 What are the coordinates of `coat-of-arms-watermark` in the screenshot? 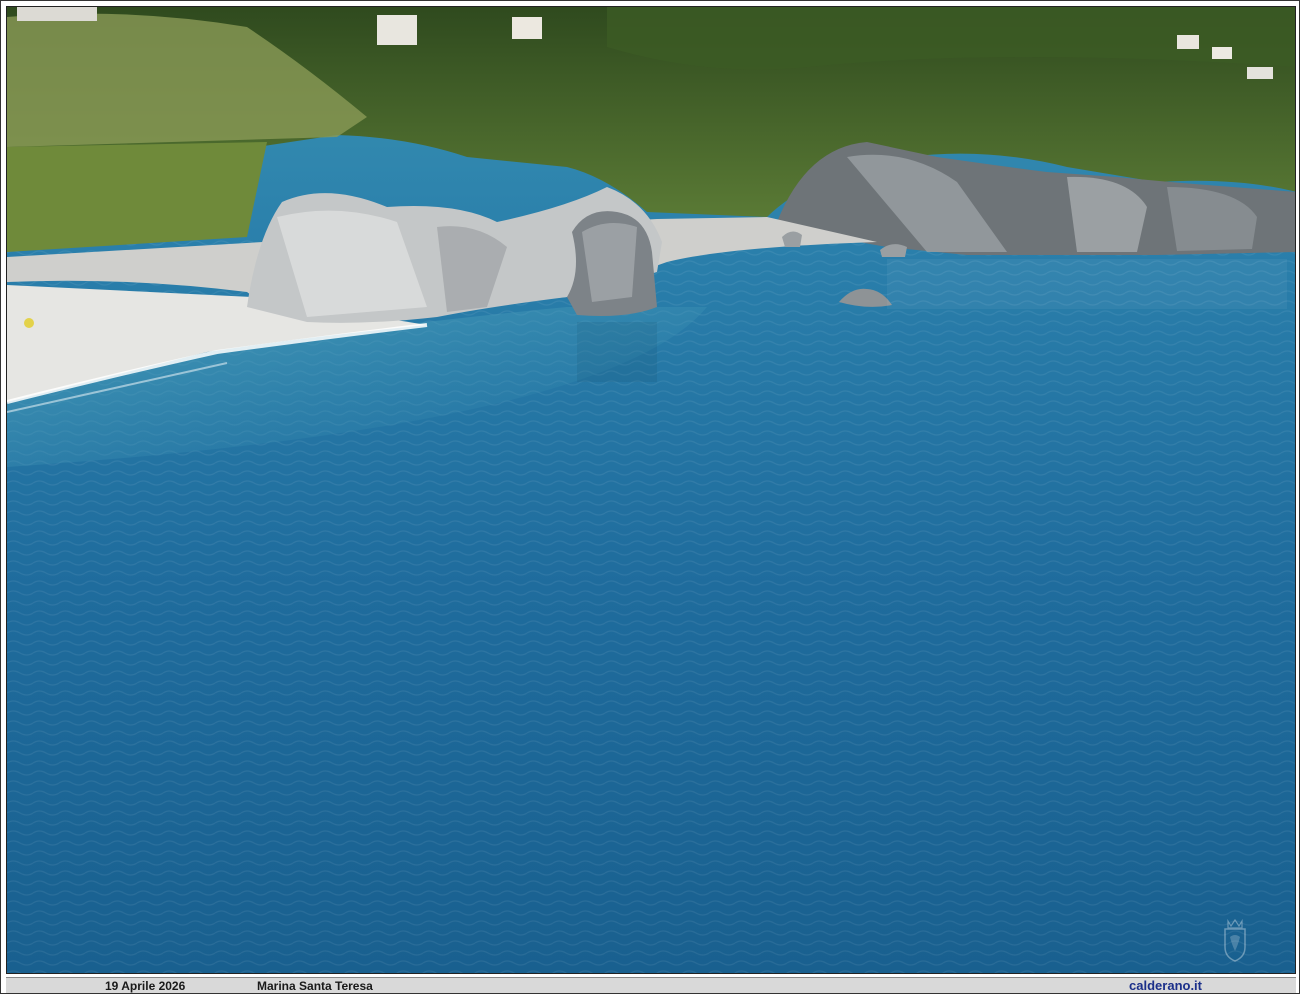 It's located at (1235, 940).